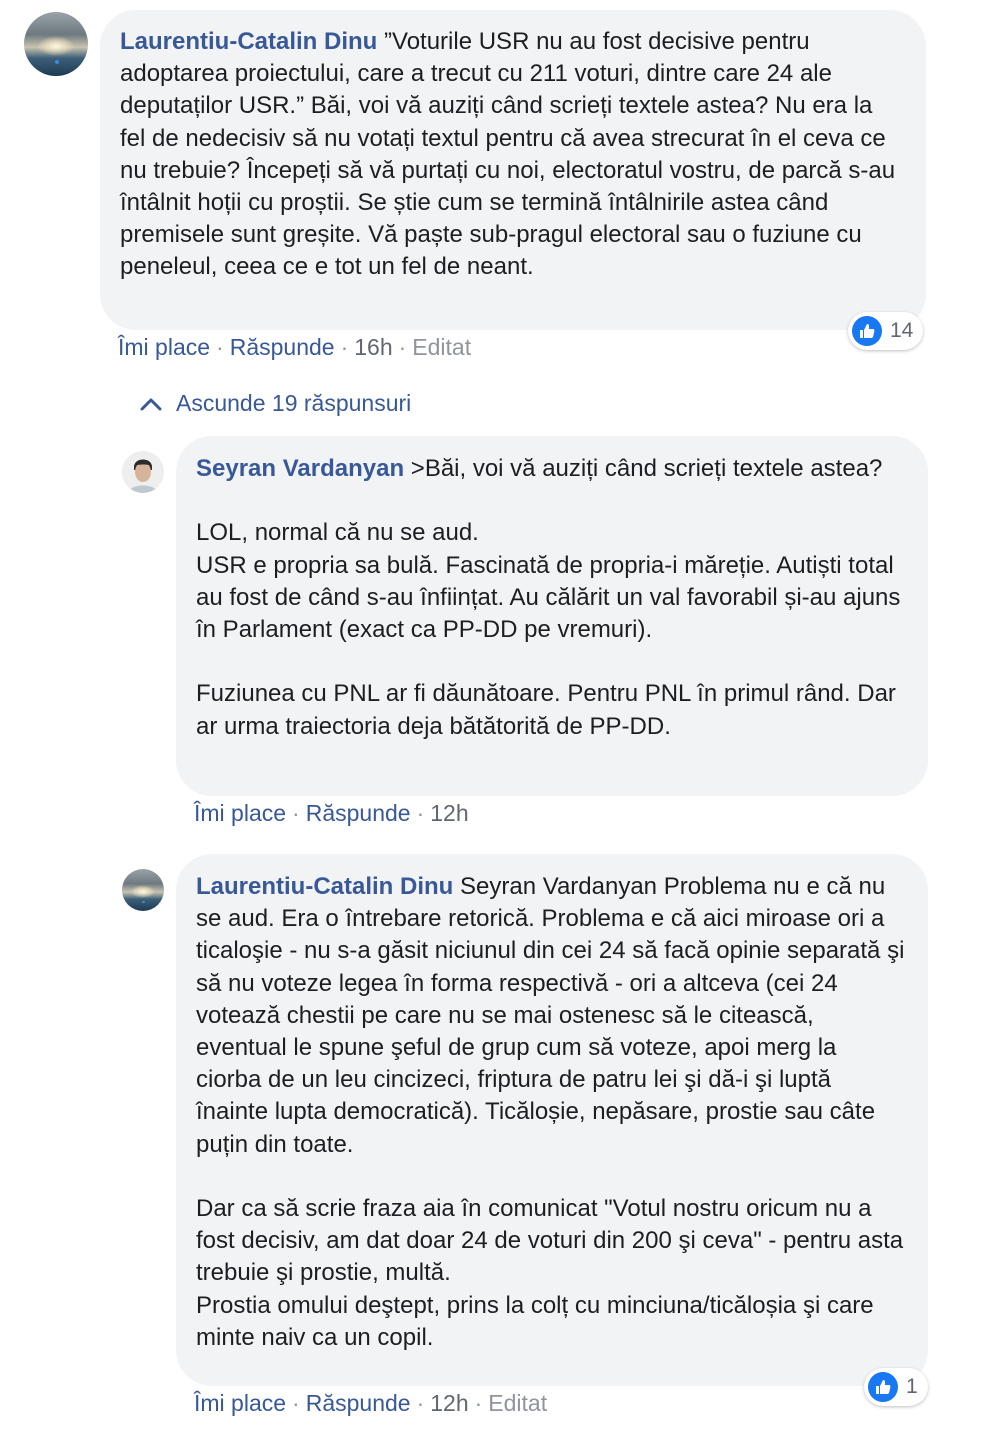 The height and width of the screenshot is (1438, 998). I want to click on avatar-laurentiu-small, so click(143, 890).